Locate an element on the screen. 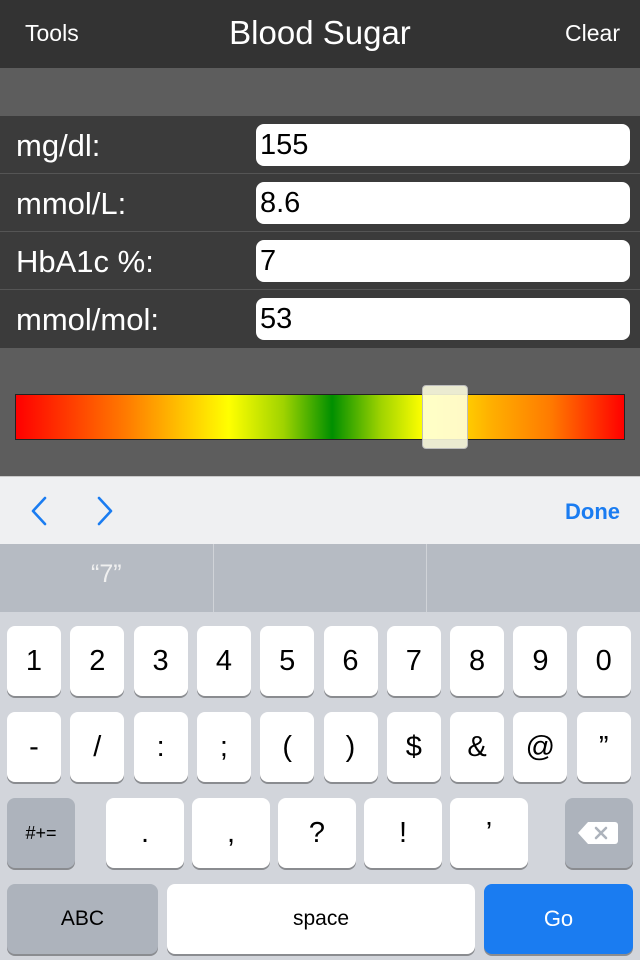 The image size is (640, 960). key-5: 5 is located at coordinates (287, 661).